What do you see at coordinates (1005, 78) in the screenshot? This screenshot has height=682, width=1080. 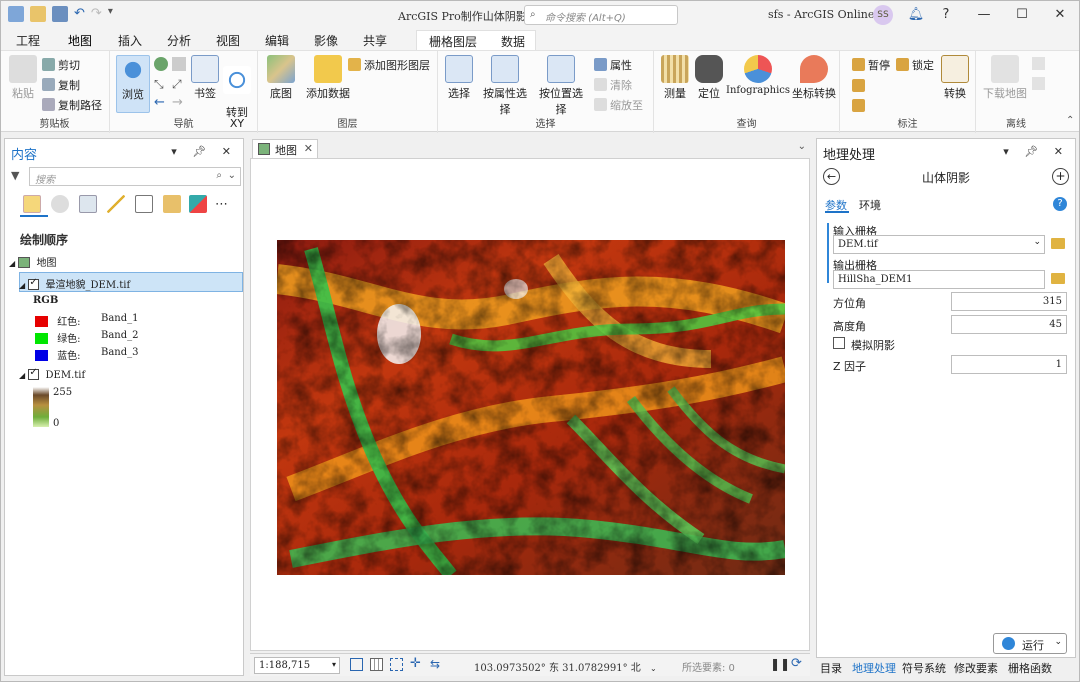 I see `download-map-button: 下载地图` at bounding box center [1005, 78].